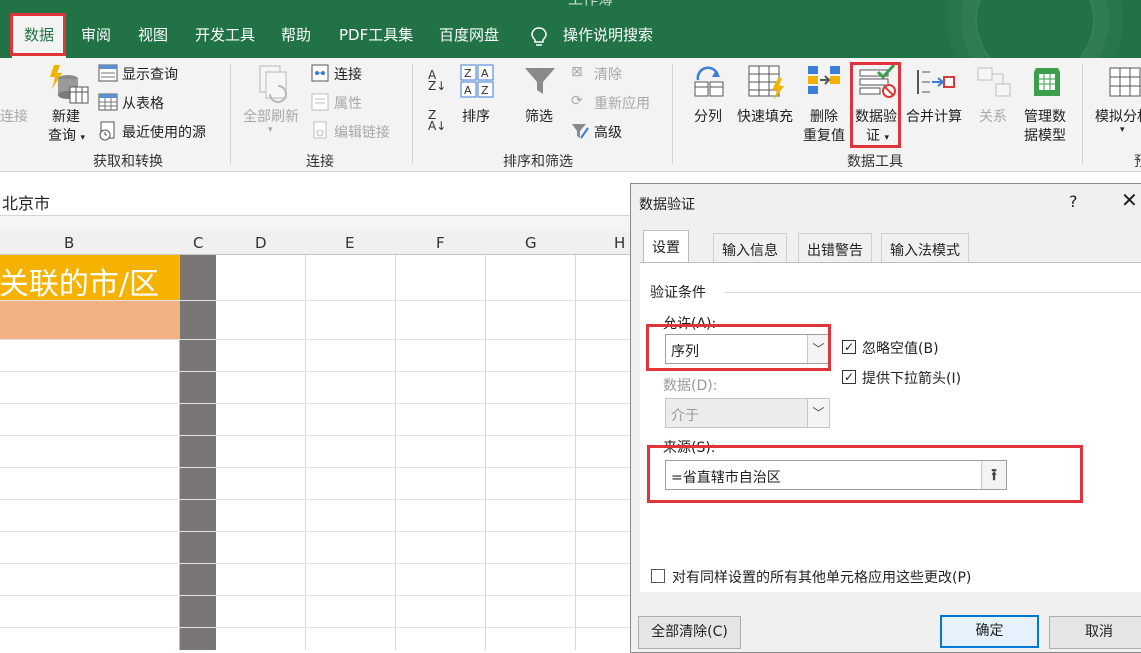 This screenshot has height=653, width=1141. What do you see at coordinates (225, 35) in the screenshot?
I see `tab-developer: 开发工具` at bounding box center [225, 35].